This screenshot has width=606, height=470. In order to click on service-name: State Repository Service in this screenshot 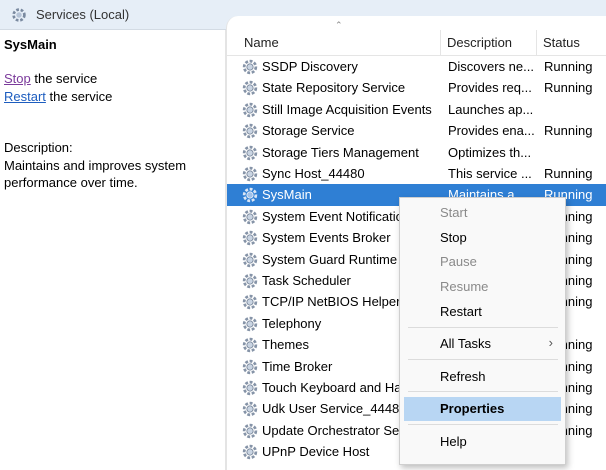, I will do `click(334, 88)`.